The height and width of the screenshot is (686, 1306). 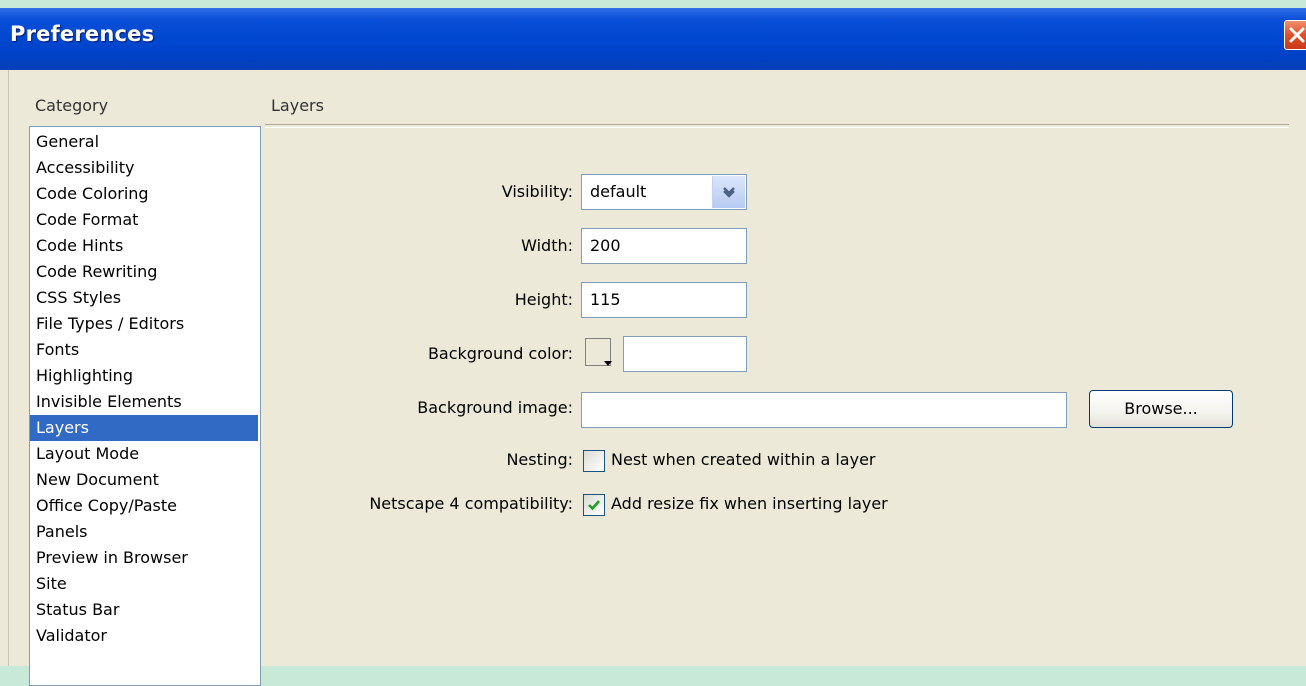 What do you see at coordinates (144, 558) in the screenshot?
I see `category-item-preview-in-browser: Preview in Browser` at bounding box center [144, 558].